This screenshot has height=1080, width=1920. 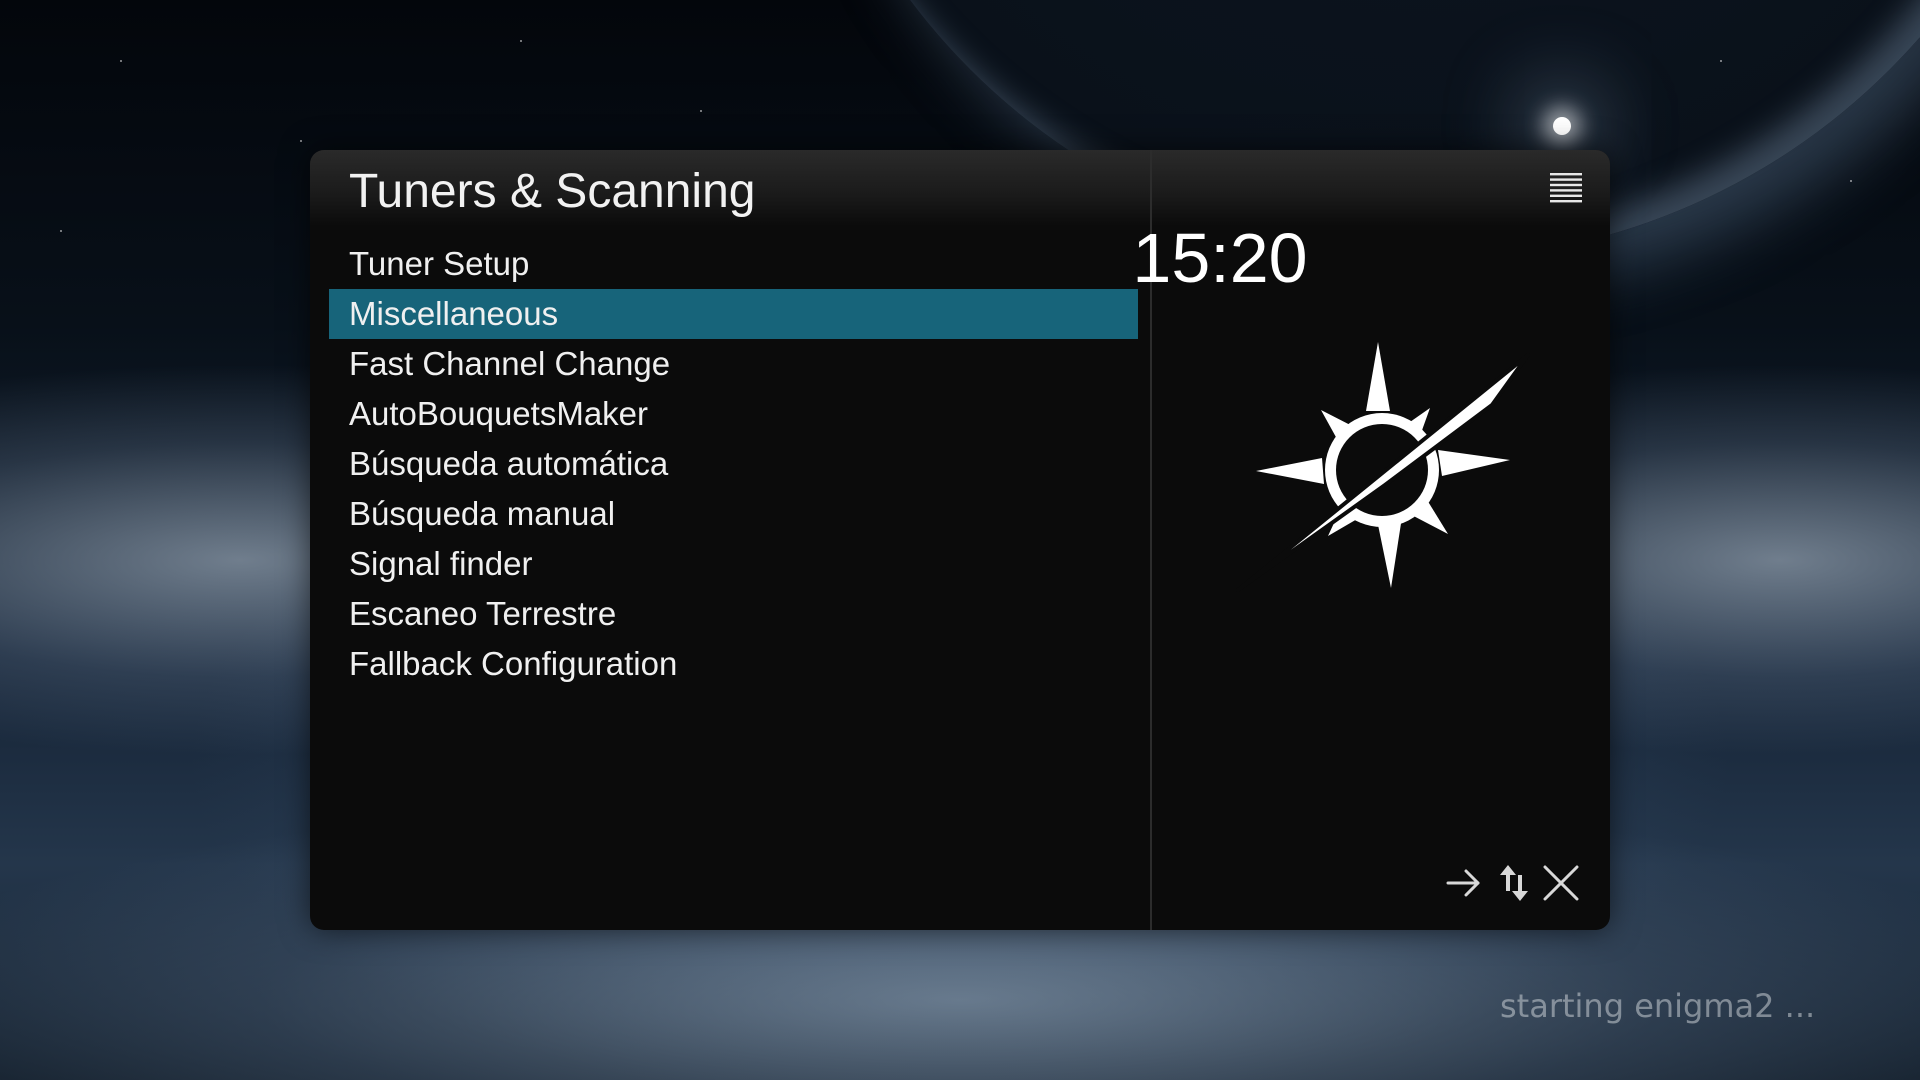 I want to click on menu-item: Fast Channel Change, so click(x=733, y=364).